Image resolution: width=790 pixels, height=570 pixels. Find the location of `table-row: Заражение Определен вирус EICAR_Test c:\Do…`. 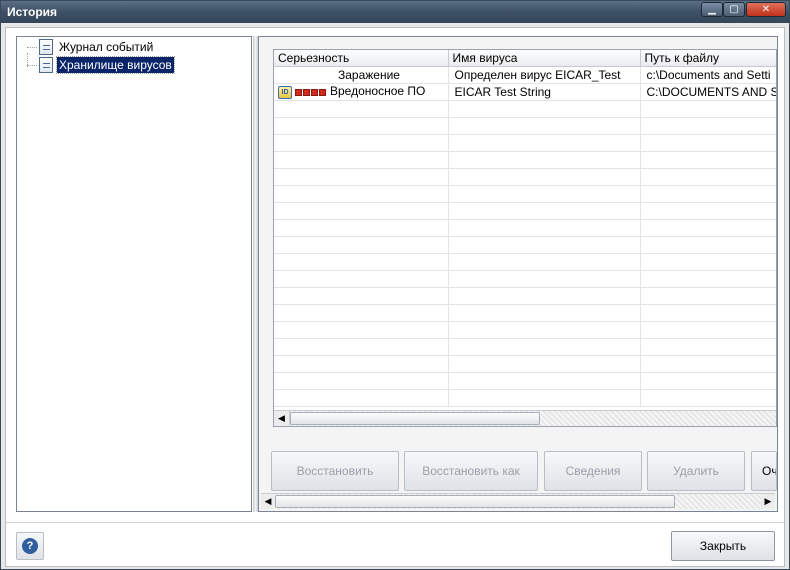

table-row: Заражение Определен вирус EICAR_Test c:\Do… is located at coordinates (525, 75).